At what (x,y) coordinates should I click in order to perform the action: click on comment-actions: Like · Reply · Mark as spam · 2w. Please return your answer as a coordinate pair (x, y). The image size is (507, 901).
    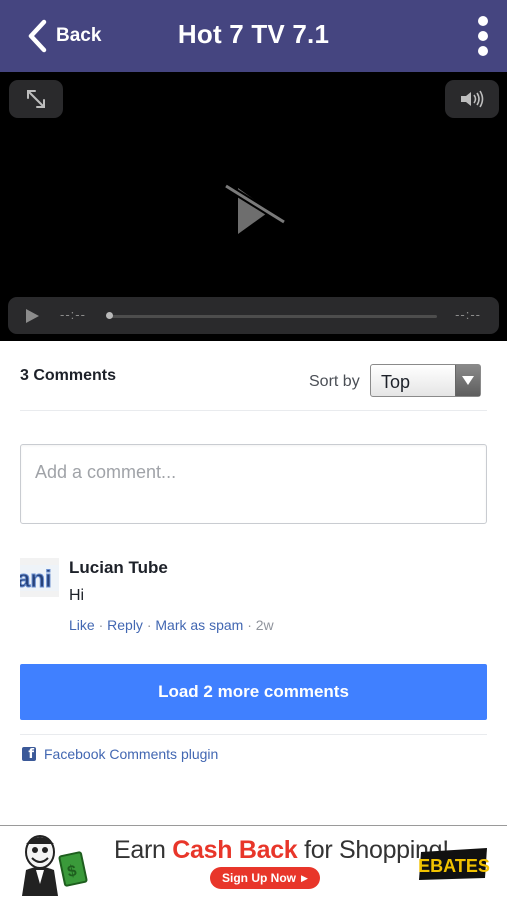
    Looking at the image, I should click on (171, 625).